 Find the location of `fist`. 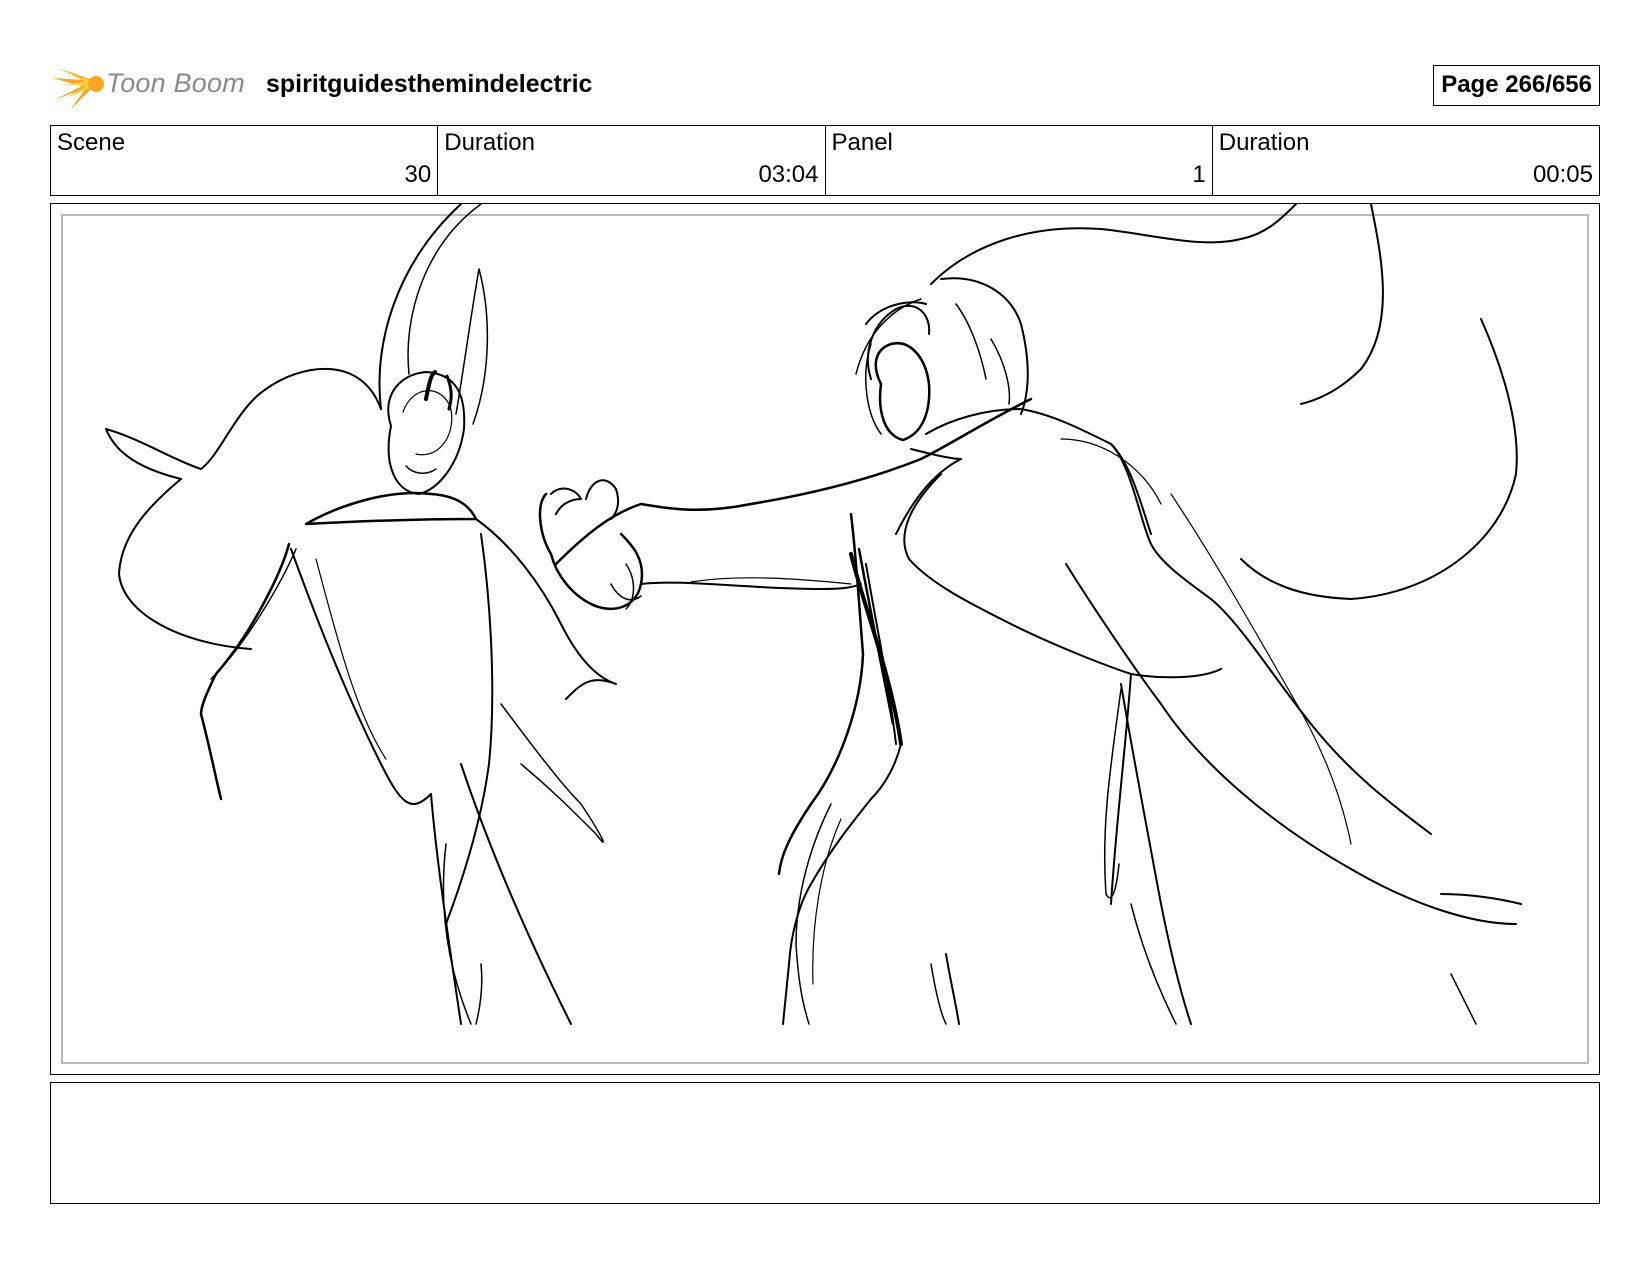

fist is located at coordinates (591, 551).